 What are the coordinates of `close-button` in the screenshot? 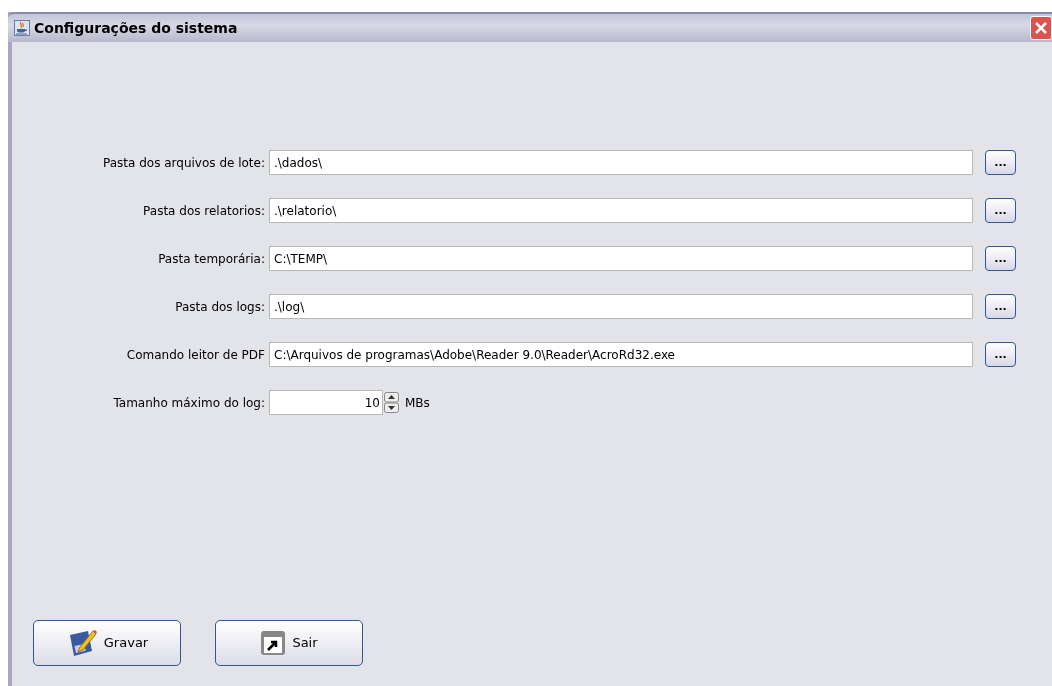 It's located at (1041, 28).